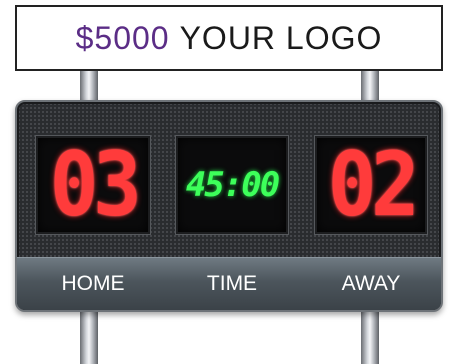 The width and height of the screenshot is (456, 364). I want to click on sign-text: YOUR LOGO, so click(281, 37).